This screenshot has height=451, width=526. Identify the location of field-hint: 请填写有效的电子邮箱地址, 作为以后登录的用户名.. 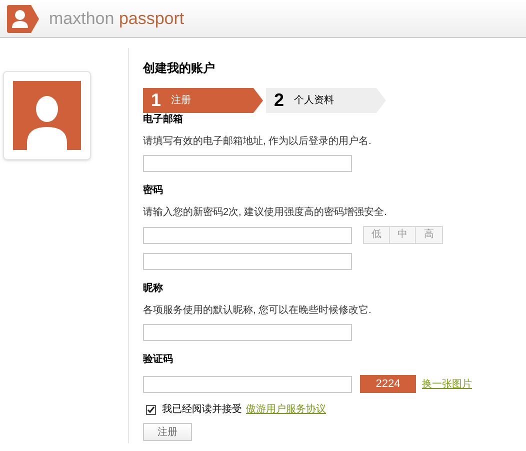
(257, 142).